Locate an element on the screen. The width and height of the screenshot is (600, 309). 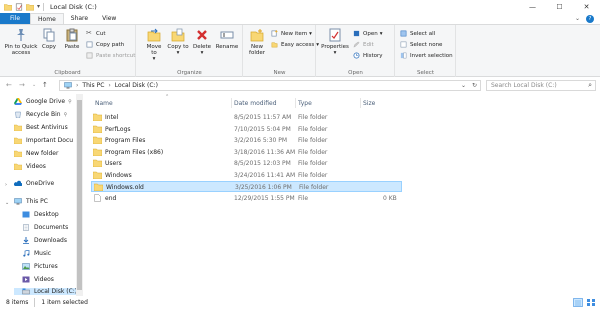
tab-view: View is located at coordinates (109, 18).